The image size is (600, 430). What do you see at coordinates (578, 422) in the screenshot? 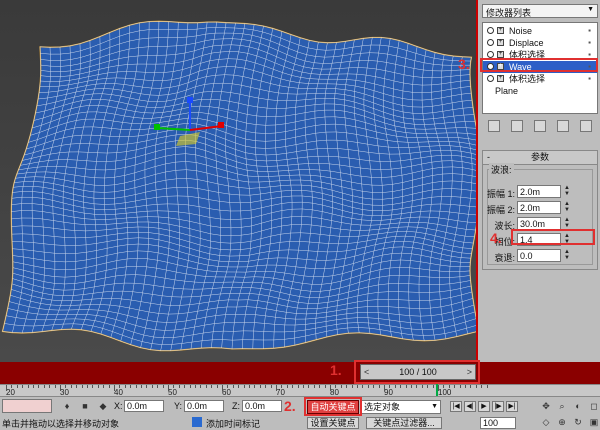
I see `arc-rotate-icon: ↻` at bounding box center [578, 422].